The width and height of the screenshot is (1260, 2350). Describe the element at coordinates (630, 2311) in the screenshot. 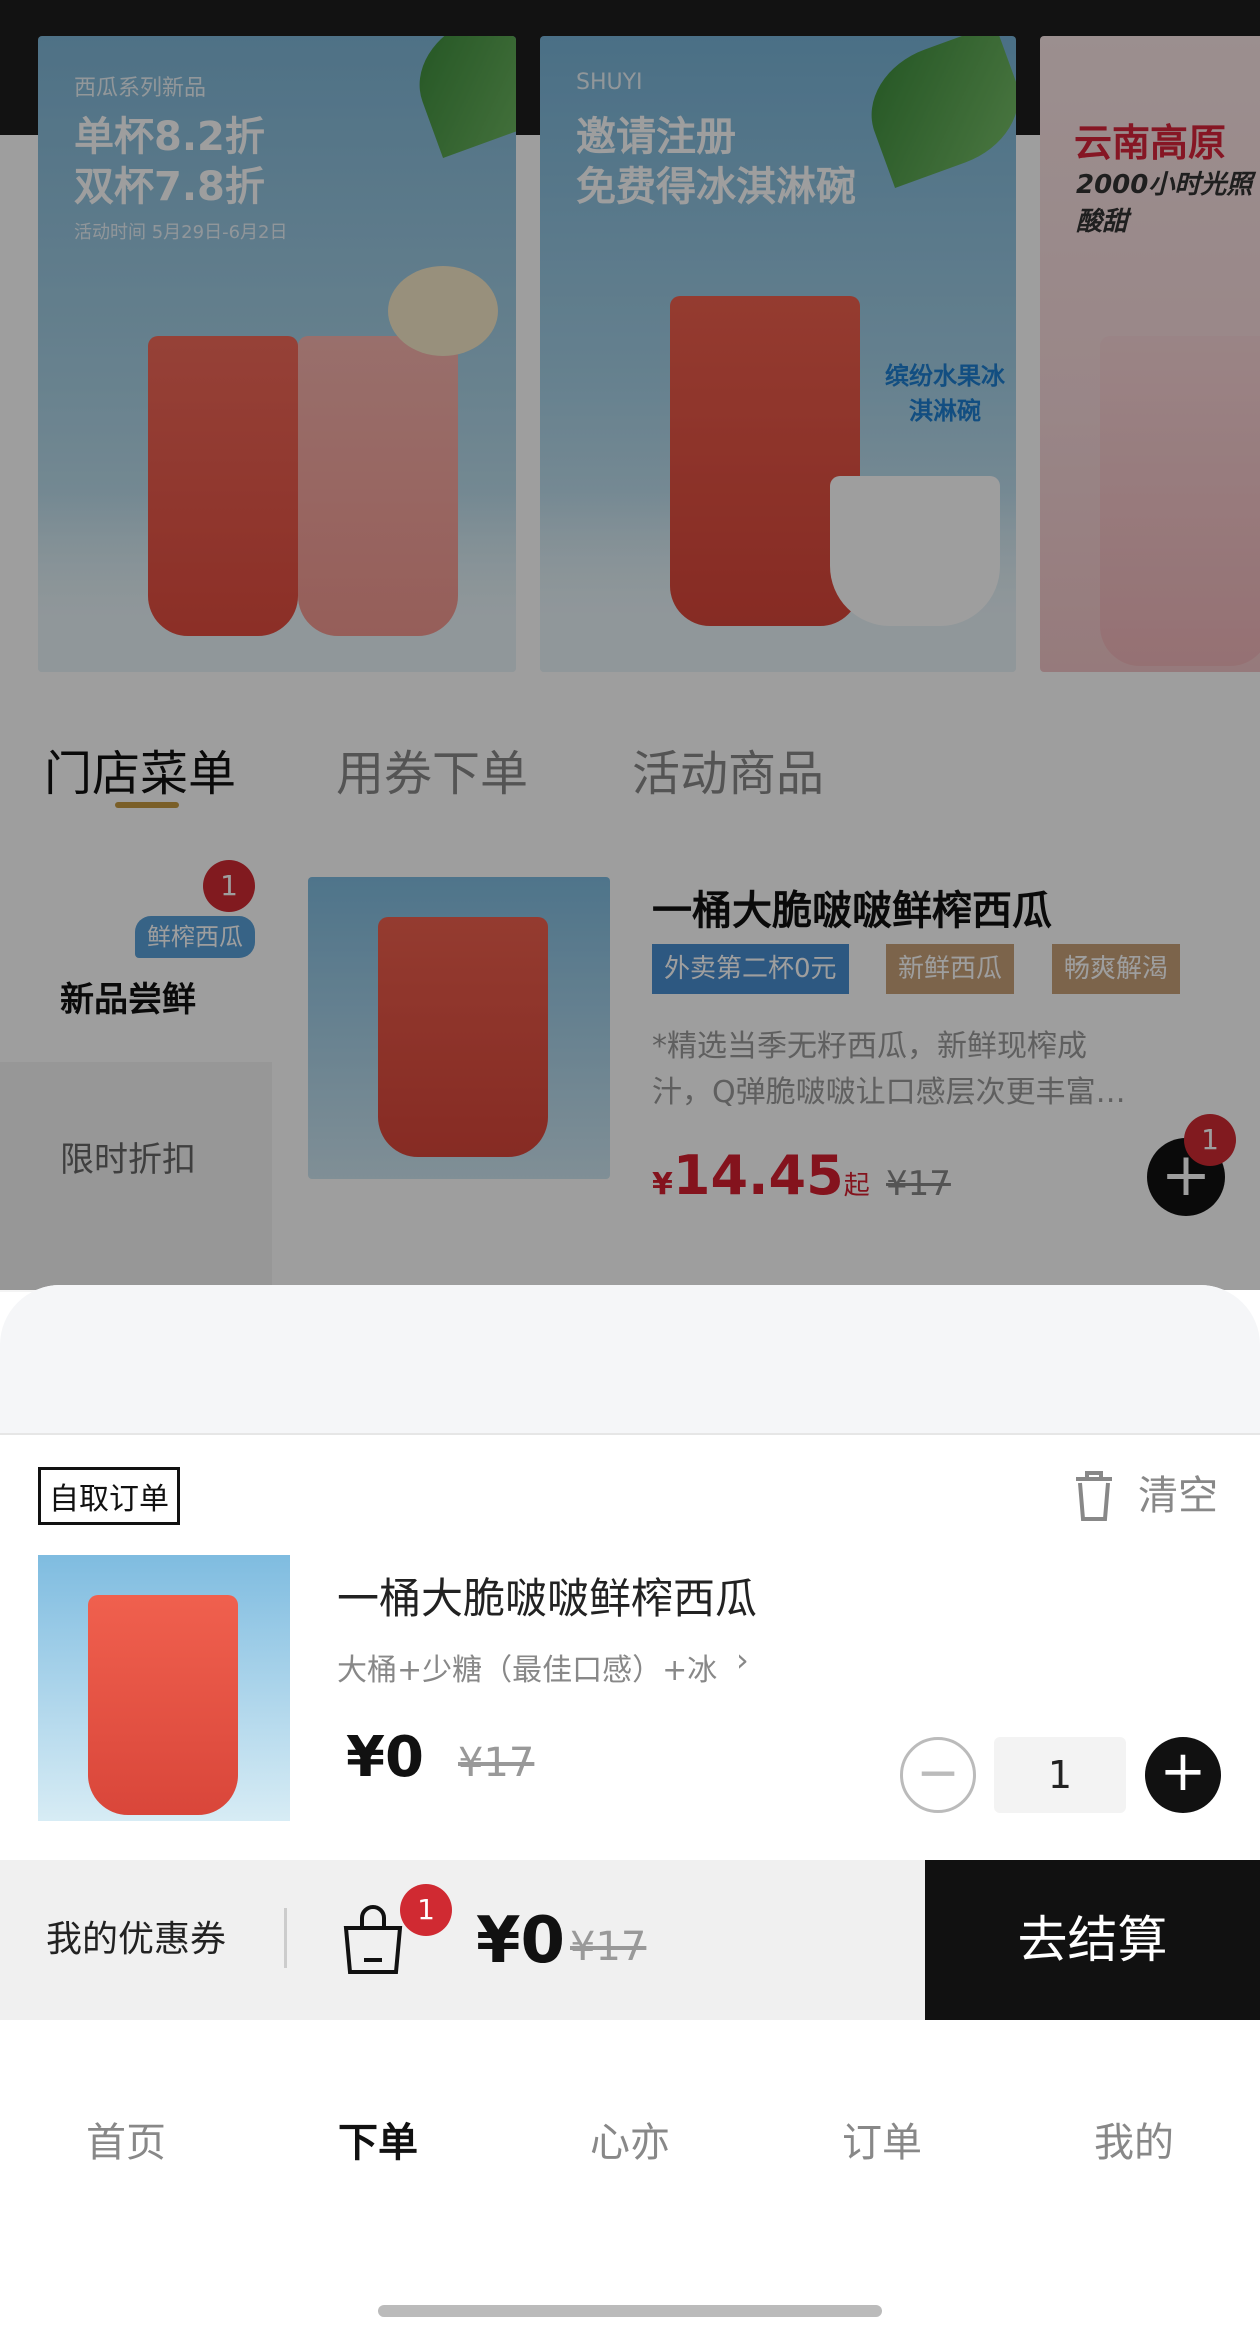

I see `home-indicator` at that location.